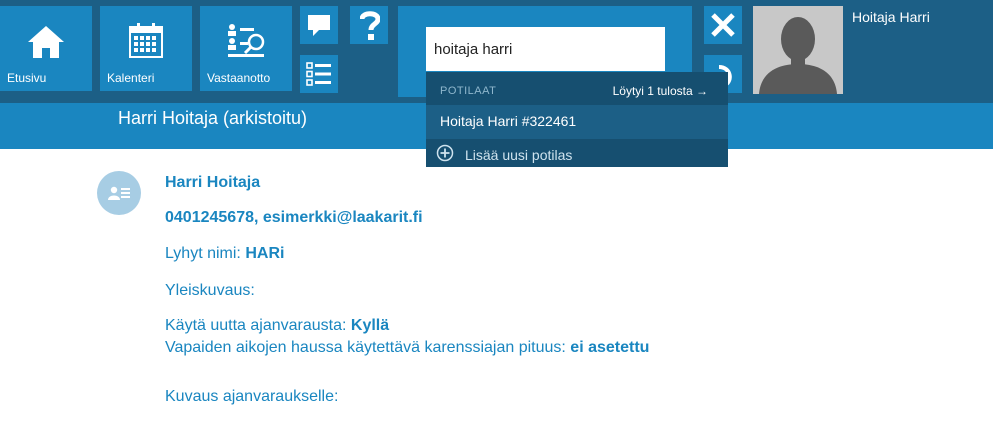 The width and height of the screenshot is (993, 425). I want to click on reception-icon, so click(246, 40).